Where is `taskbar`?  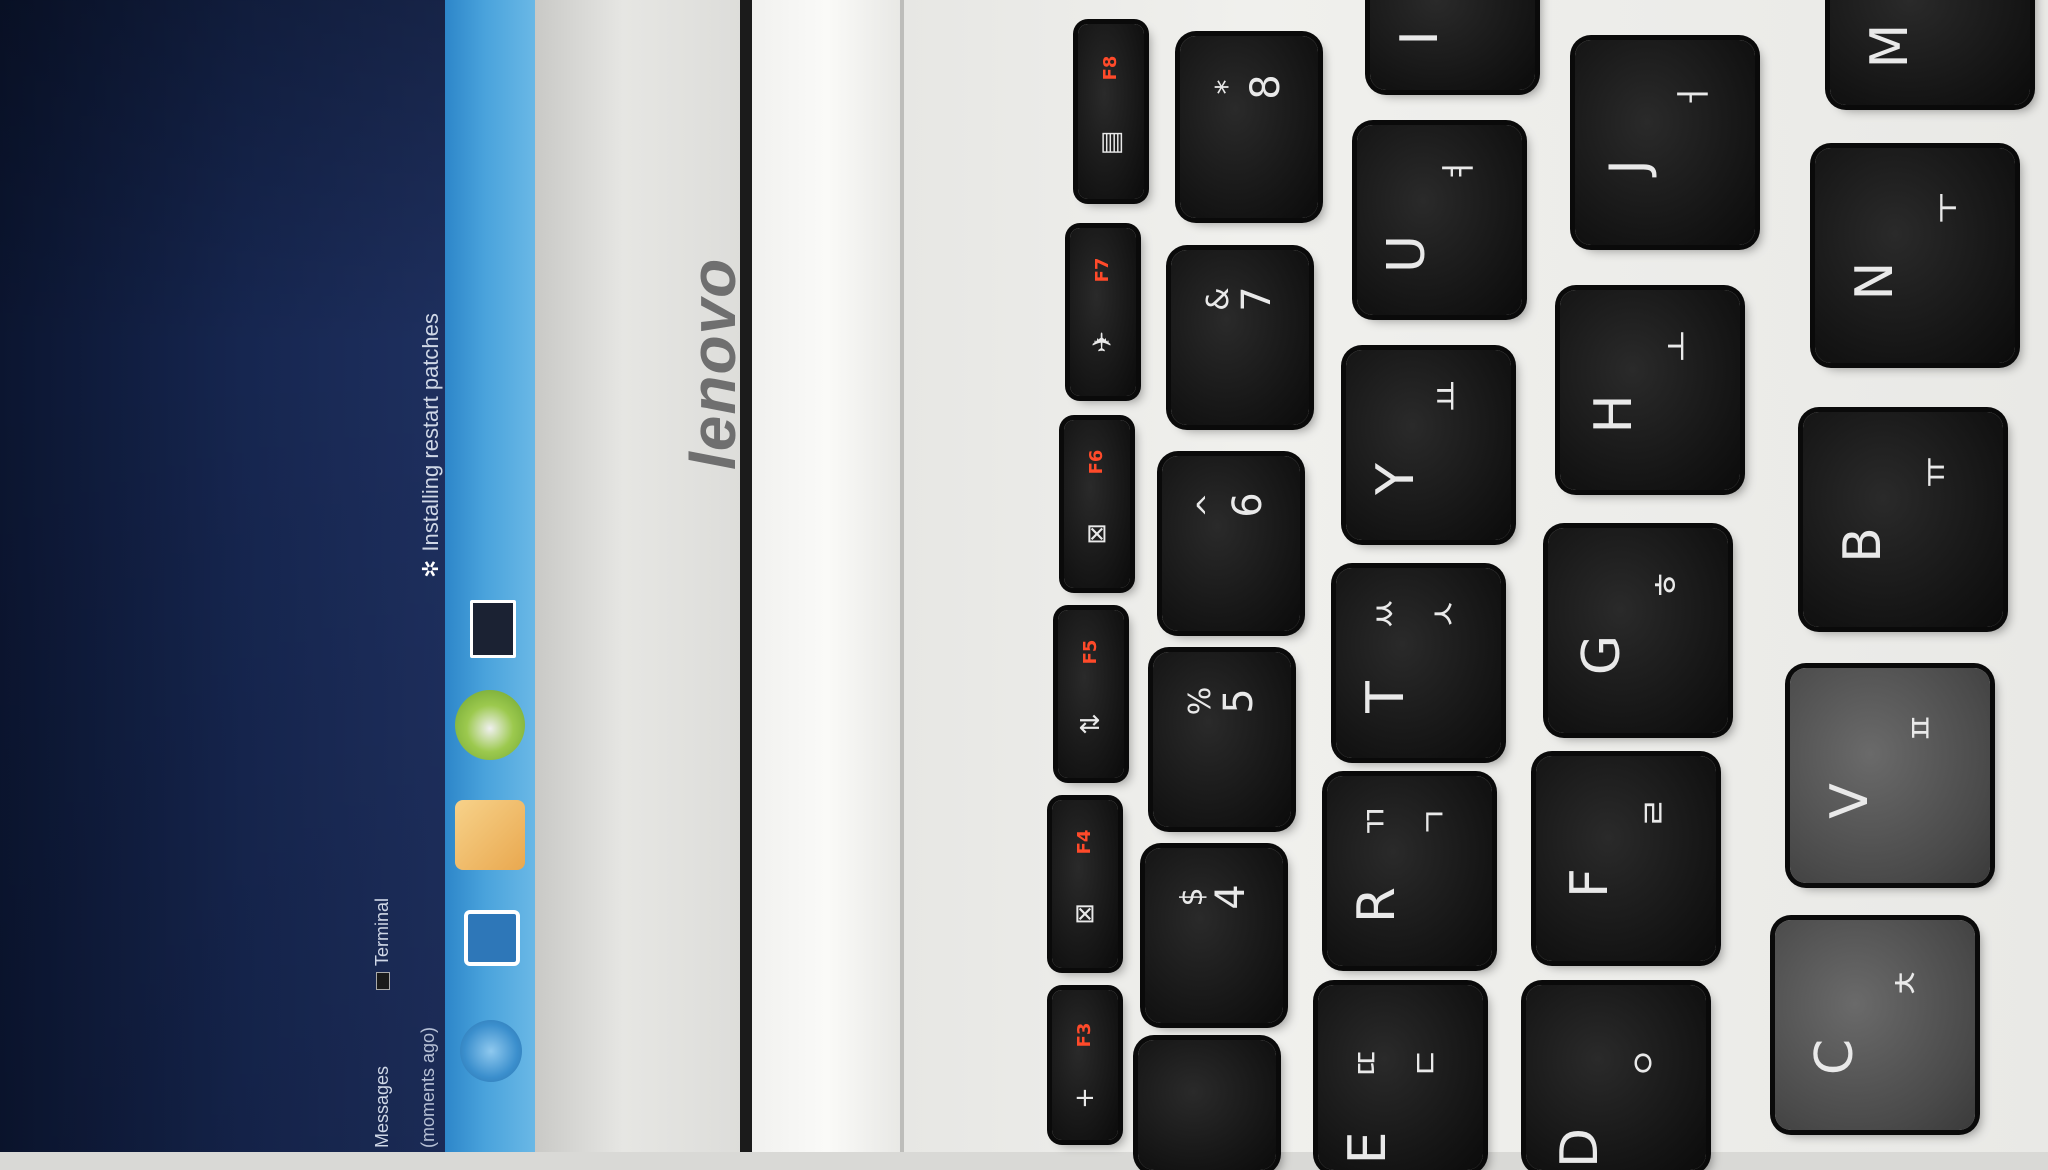
taskbar is located at coordinates (490, 576).